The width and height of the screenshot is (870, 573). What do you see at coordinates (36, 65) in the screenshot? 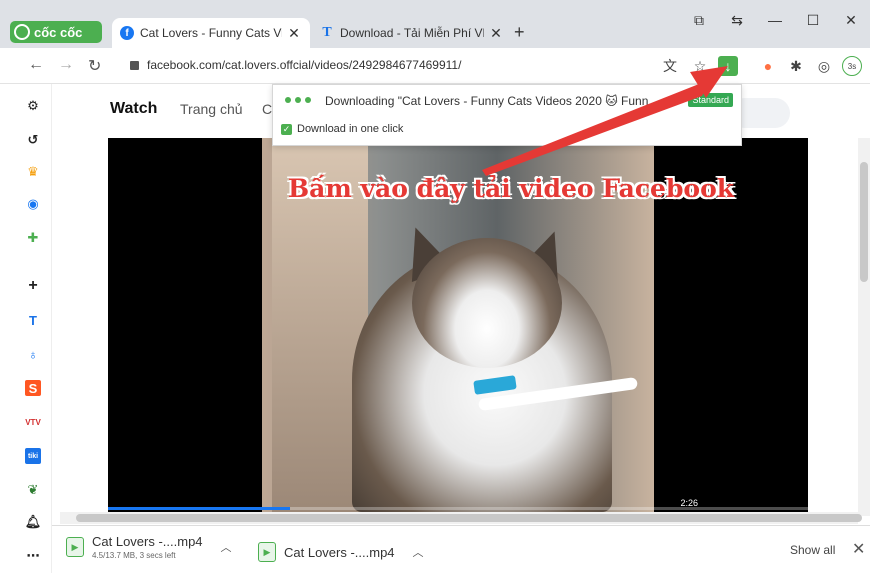
I see `back-button: ←` at bounding box center [36, 65].